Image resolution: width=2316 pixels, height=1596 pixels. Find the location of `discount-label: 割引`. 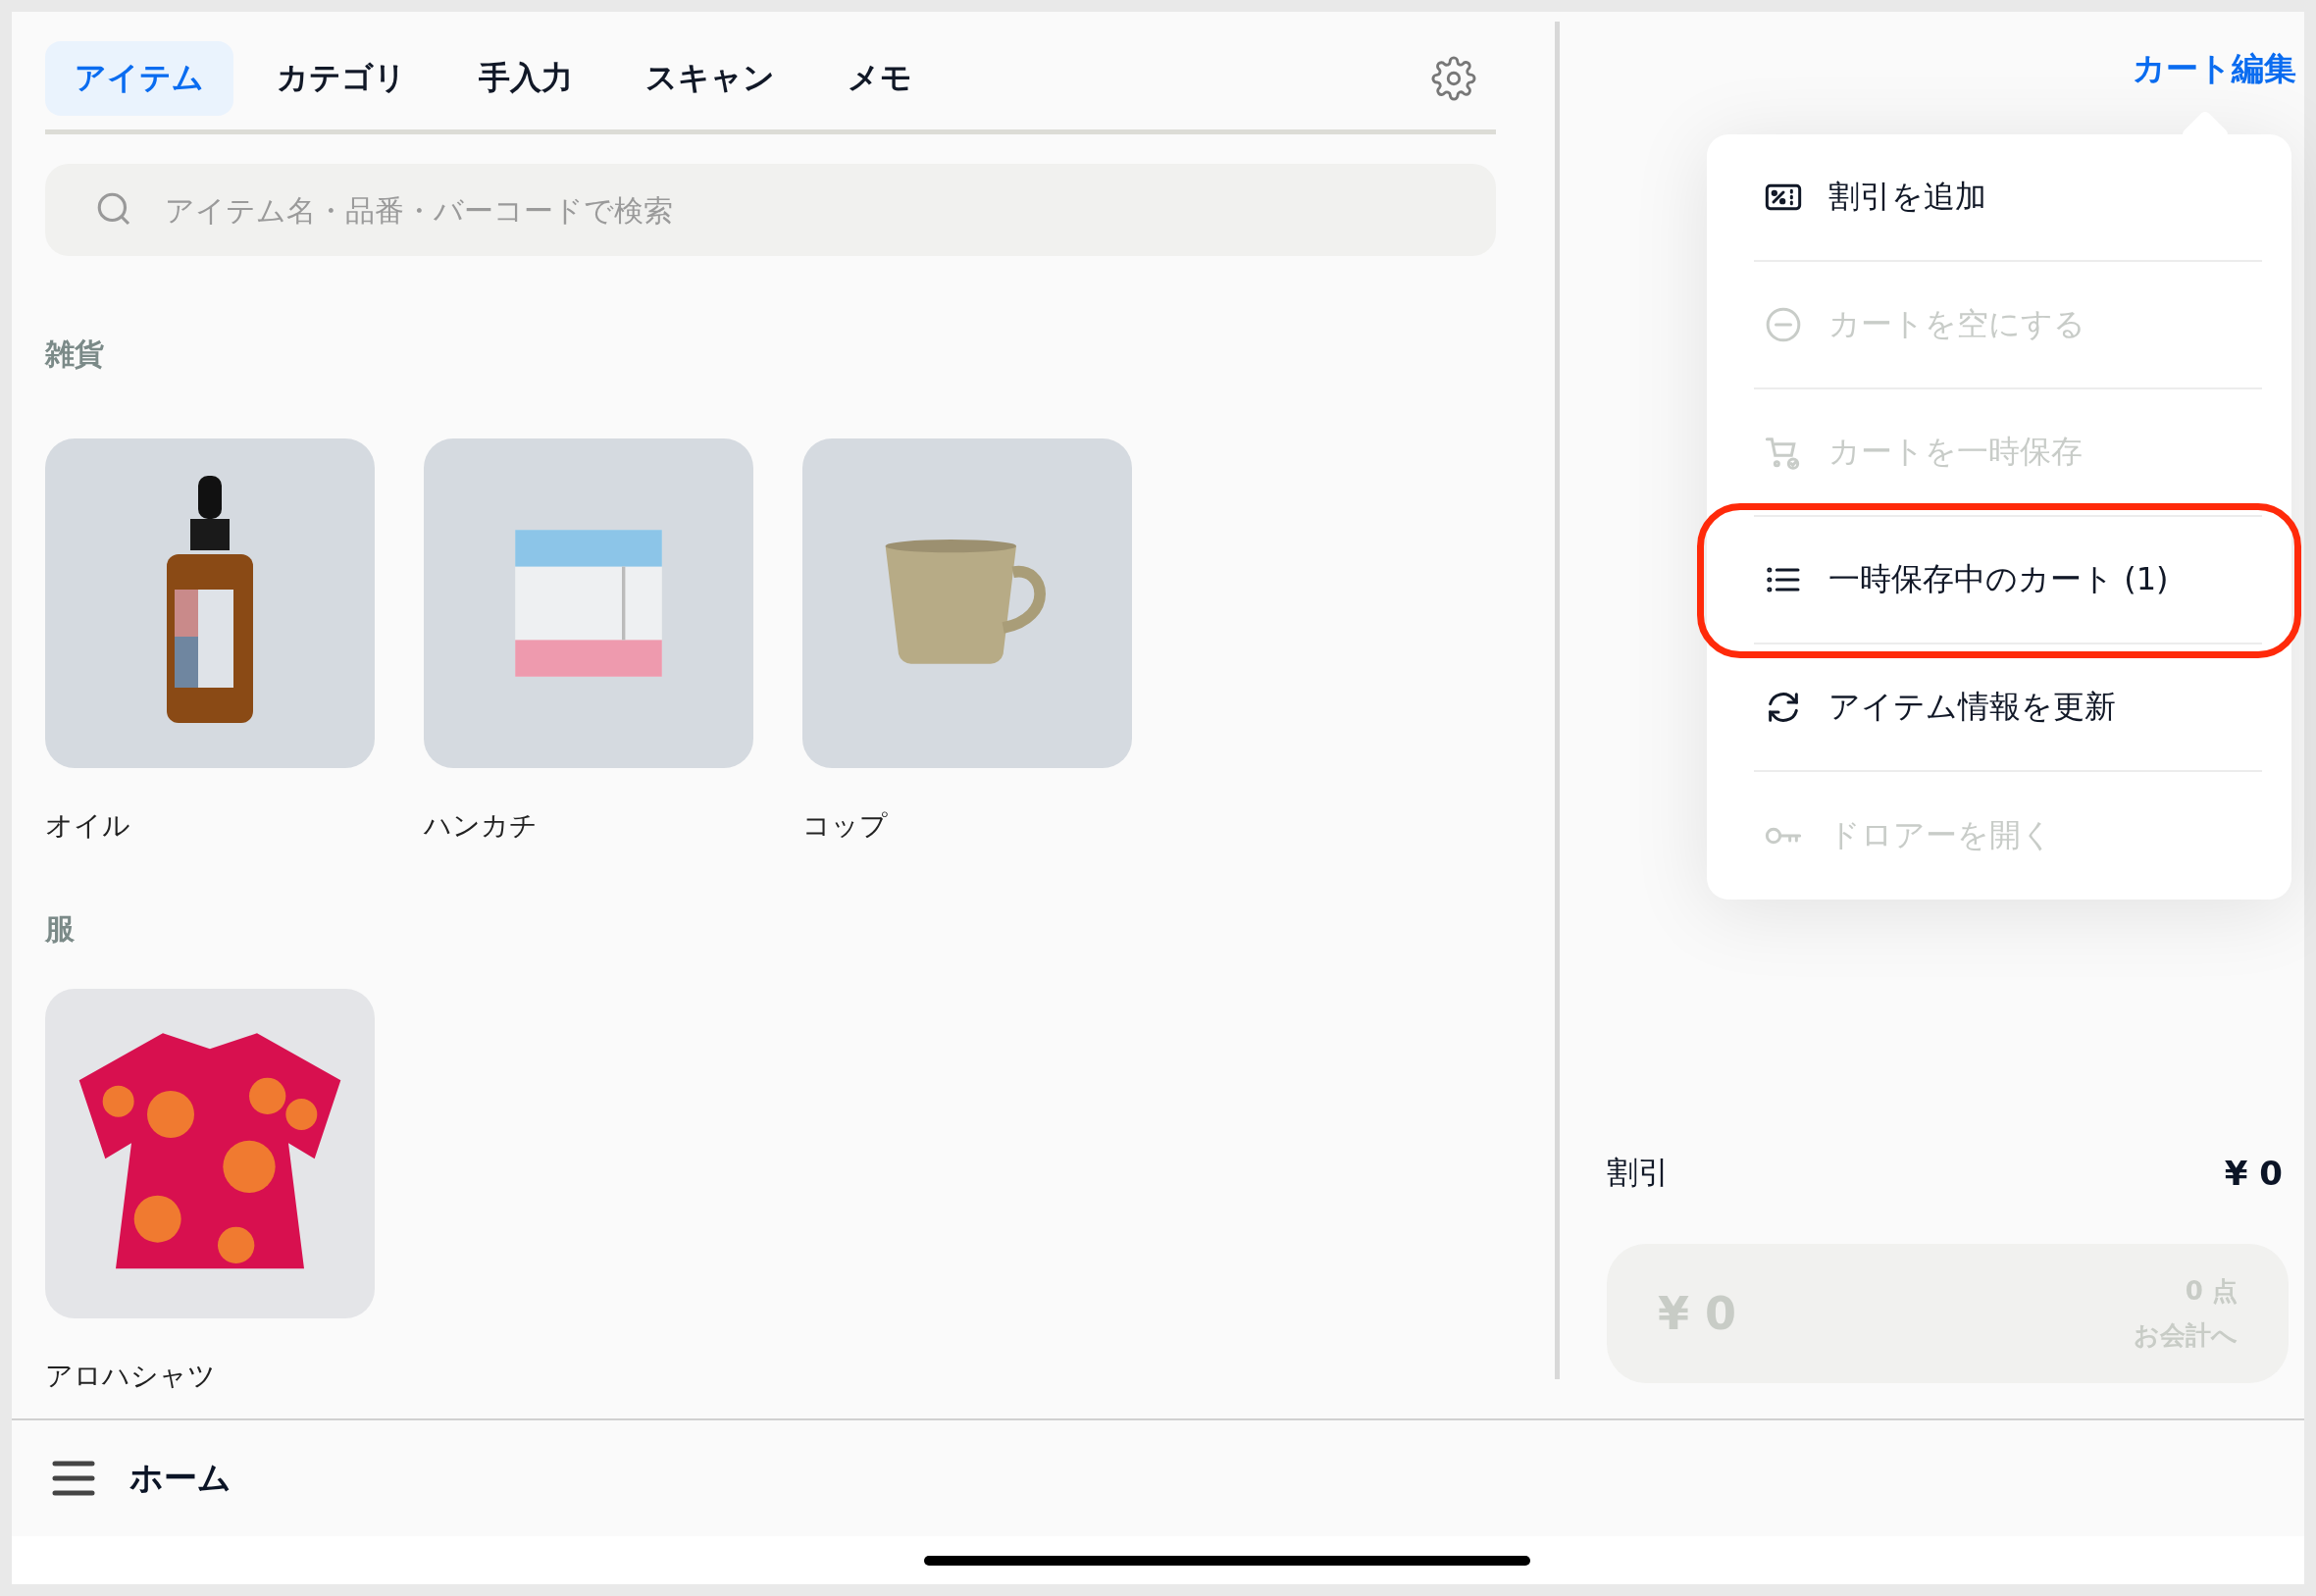

discount-label: 割引 is located at coordinates (1638, 1173).